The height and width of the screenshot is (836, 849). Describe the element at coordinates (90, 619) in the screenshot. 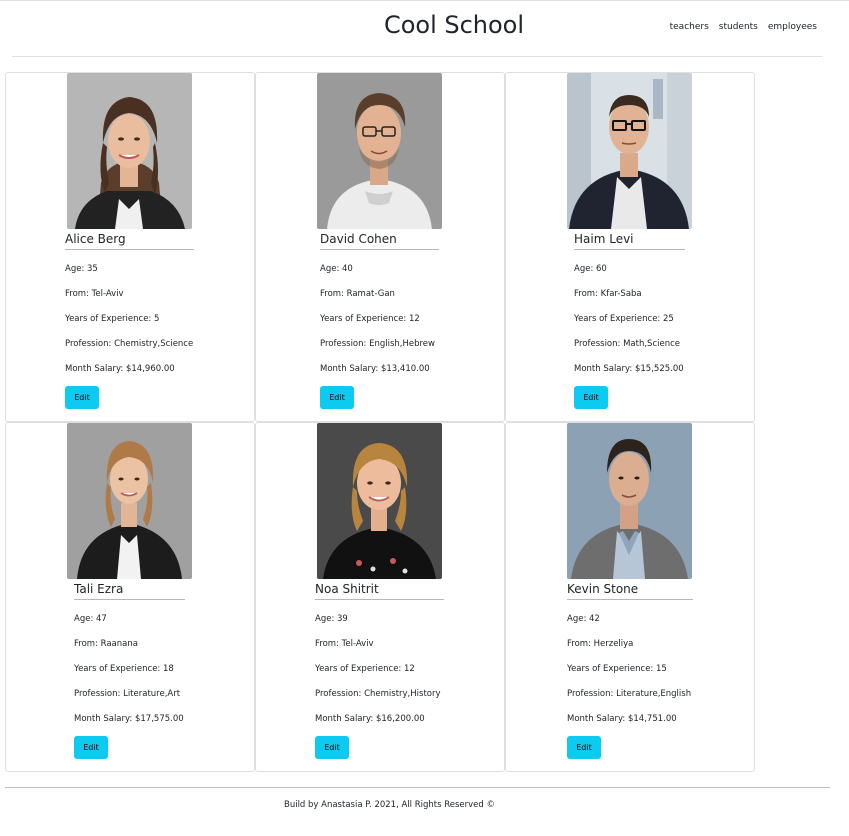

I see `teacher-age: Age: 47` at that location.